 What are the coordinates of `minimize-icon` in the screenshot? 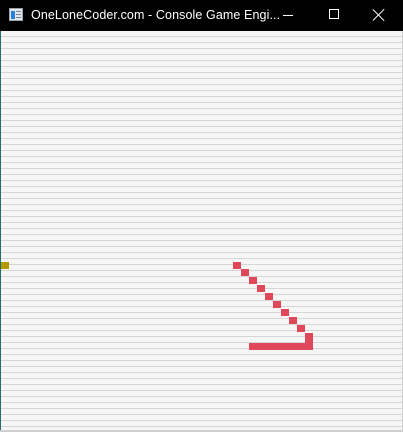 It's located at (288, 15).